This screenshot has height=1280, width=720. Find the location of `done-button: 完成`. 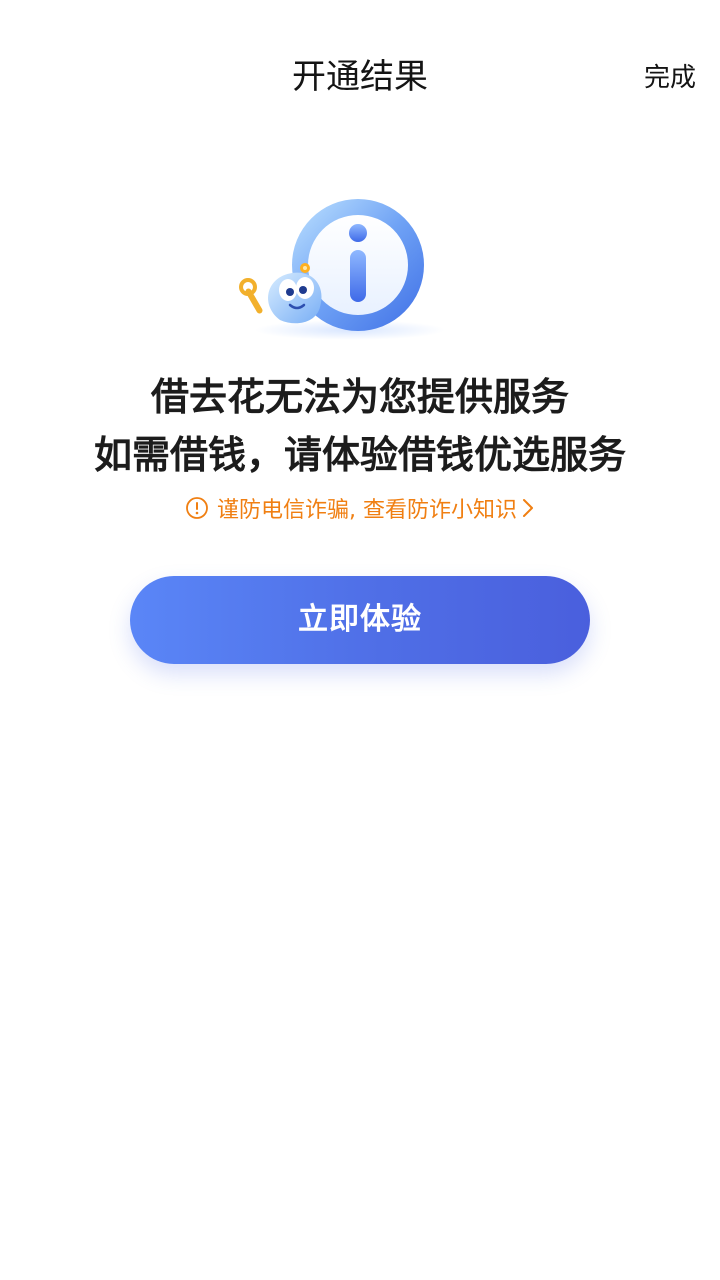

done-button: 完成 is located at coordinates (670, 78).